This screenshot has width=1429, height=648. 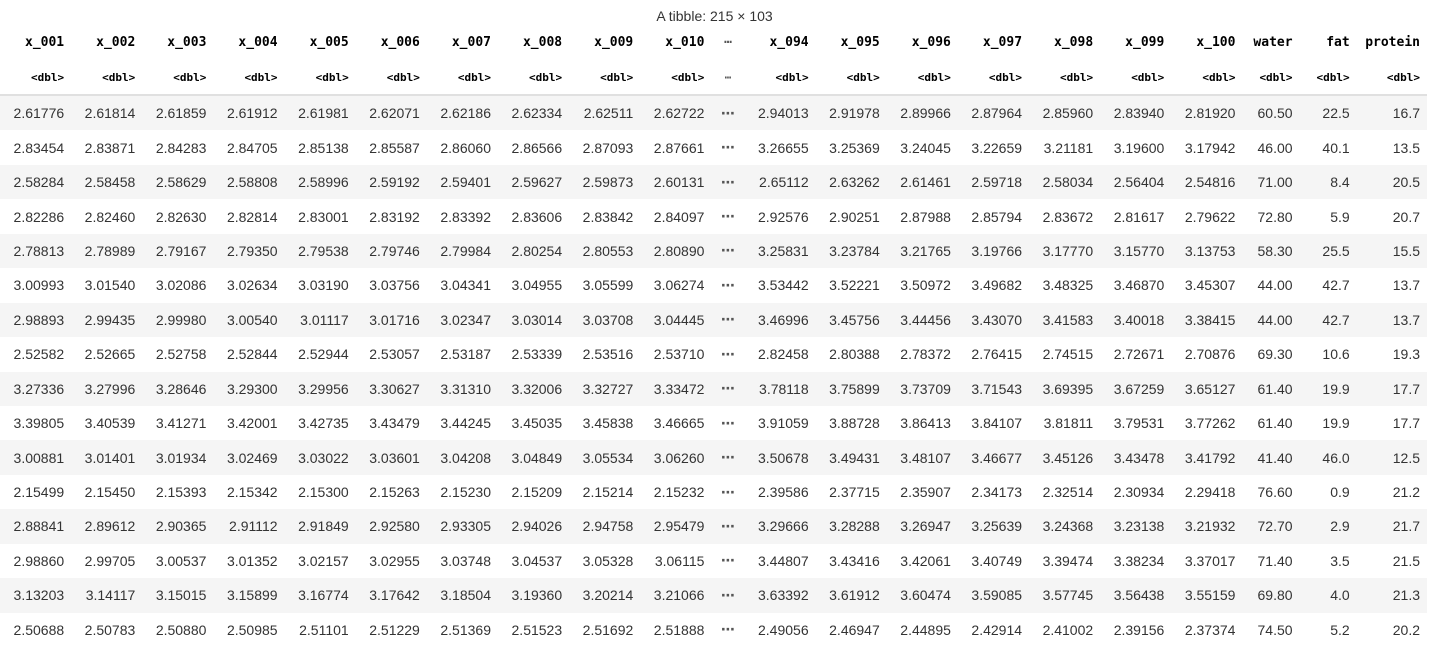 What do you see at coordinates (922, 526) in the screenshot?
I see `table-cell: 3.26947` at bounding box center [922, 526].